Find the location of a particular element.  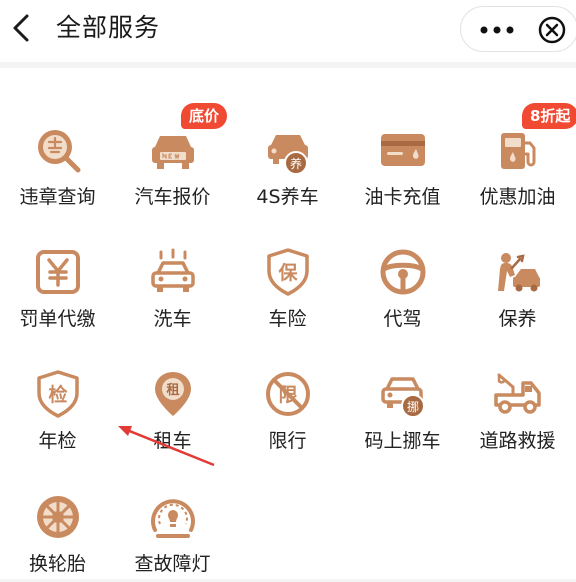

move-car-icon: 挪 is located at coordinates (403, 394).